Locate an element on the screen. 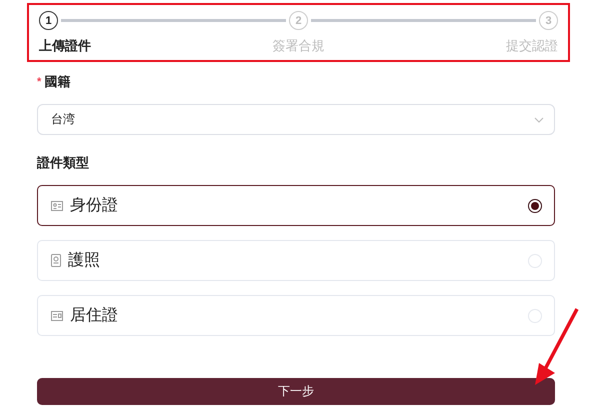 This screenshot has width=593, height=417. step-label: 上傳證件 is located at coordinates (65, 46).